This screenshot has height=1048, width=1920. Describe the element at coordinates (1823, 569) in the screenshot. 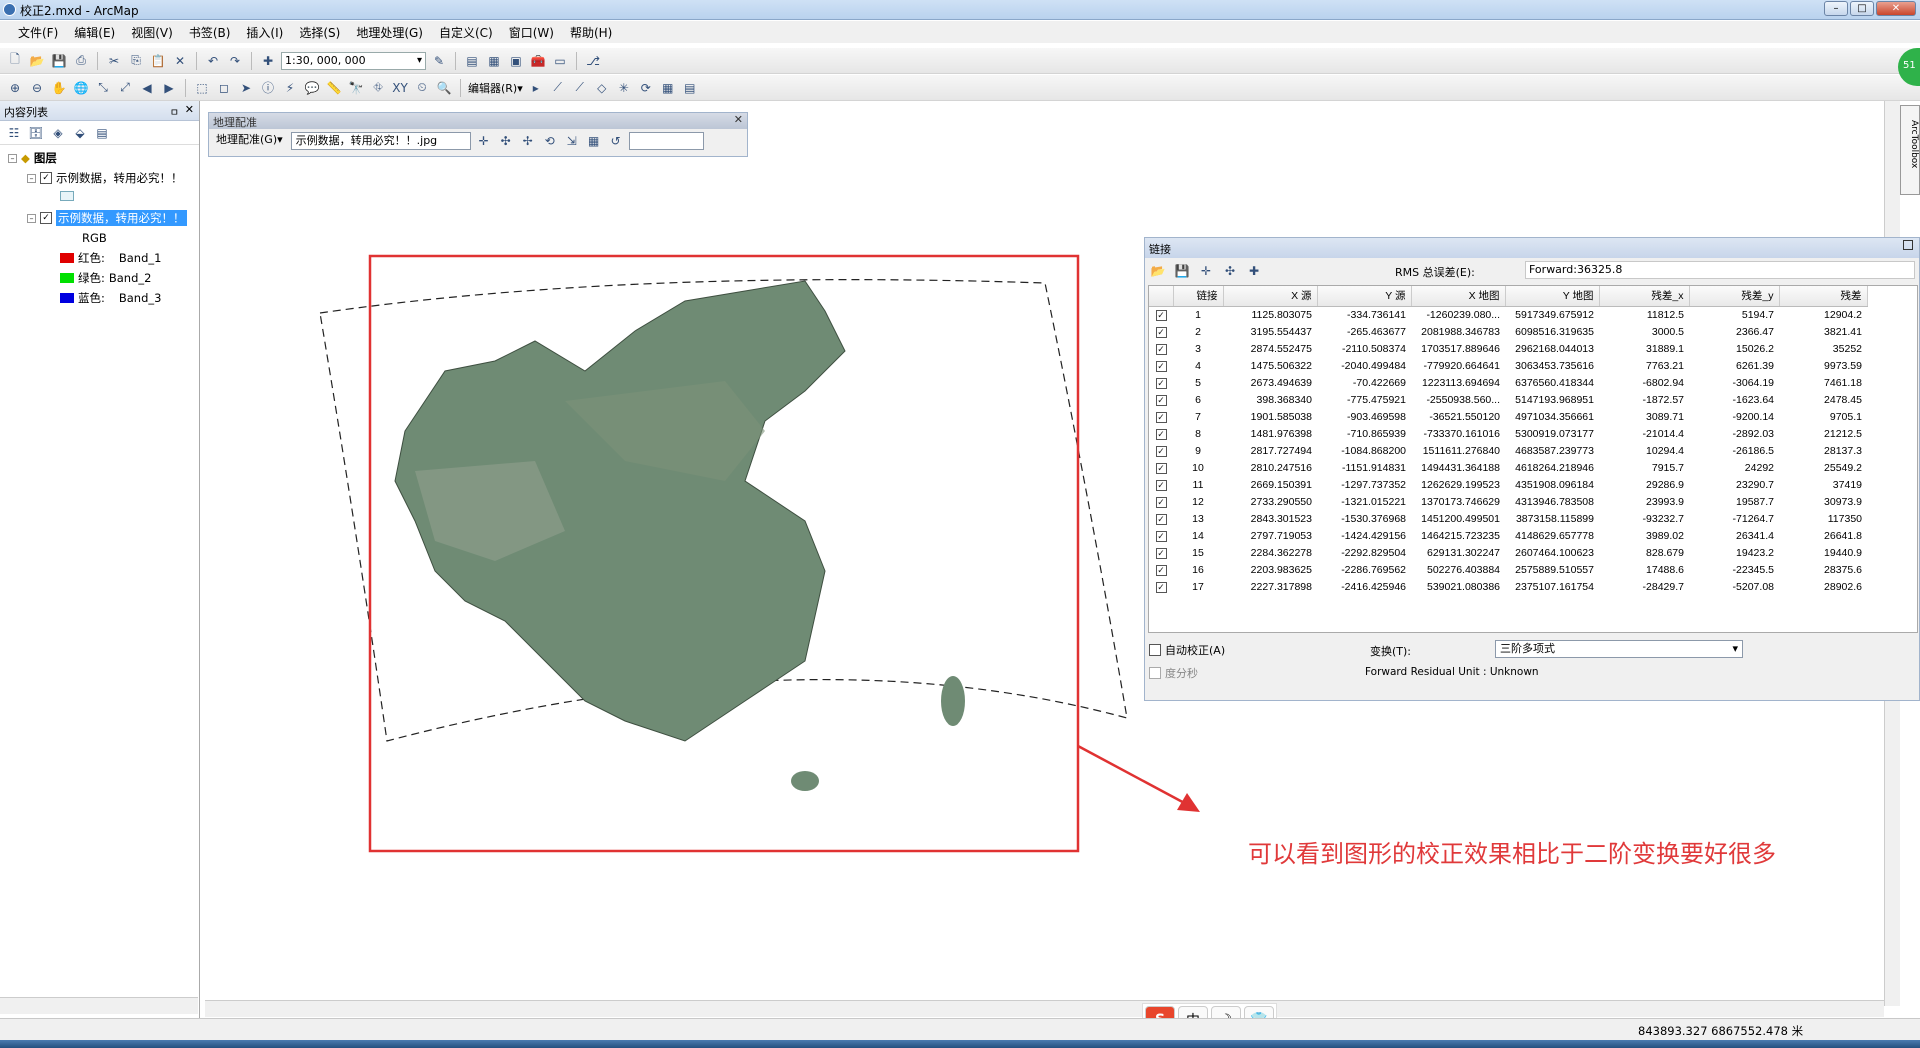

I see `table-cell: 28375.6` at that location.